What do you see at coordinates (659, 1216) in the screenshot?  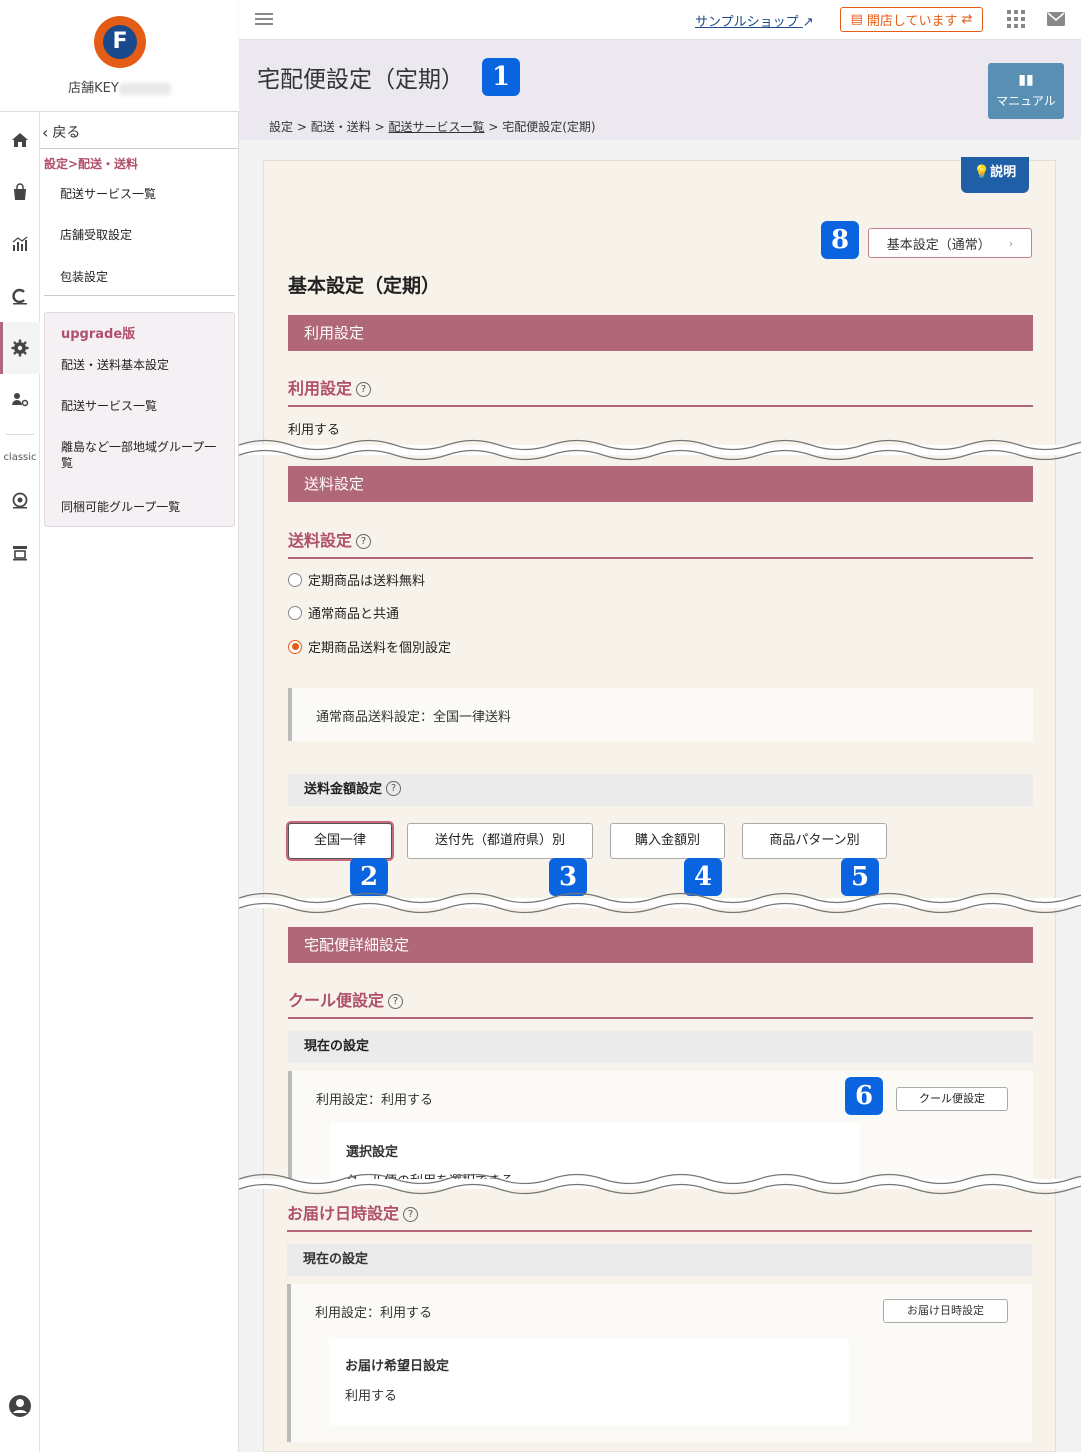 I see `delivery-heading: お届け日時設定?` at bounding box center [659, 1216].